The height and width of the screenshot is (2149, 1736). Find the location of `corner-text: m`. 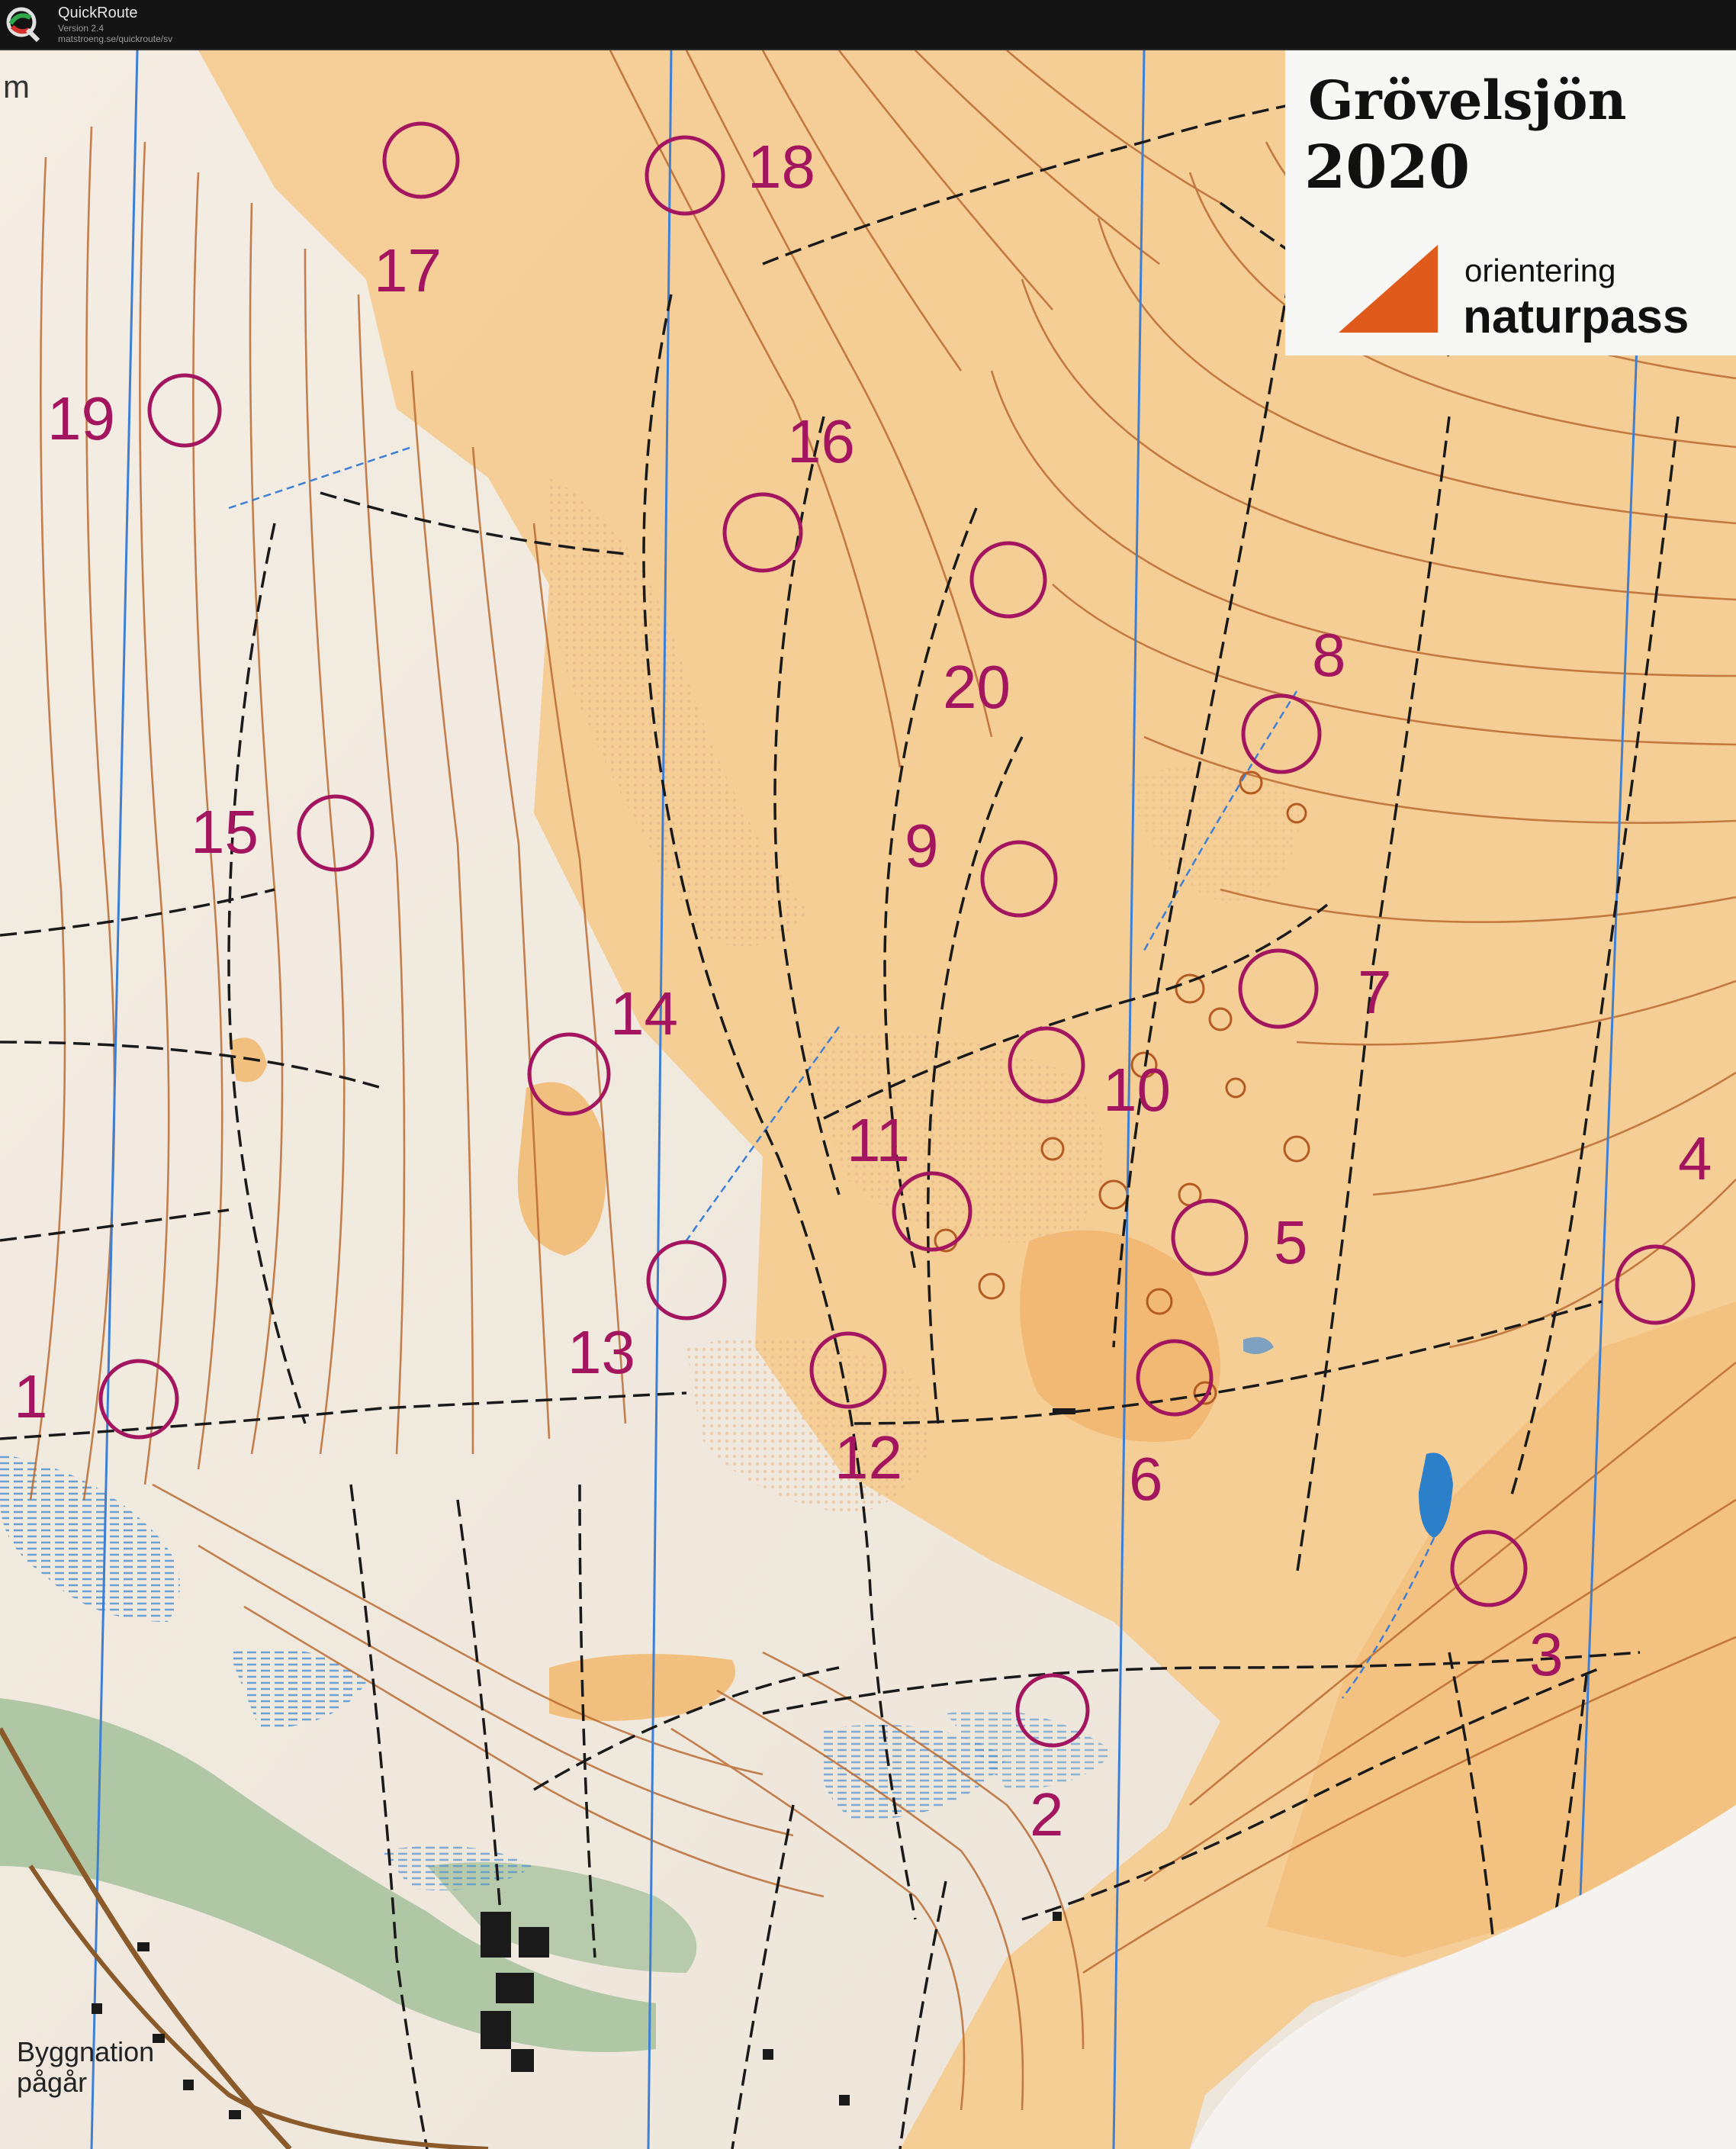

corner-text: m is located at coordinates (16, 87).